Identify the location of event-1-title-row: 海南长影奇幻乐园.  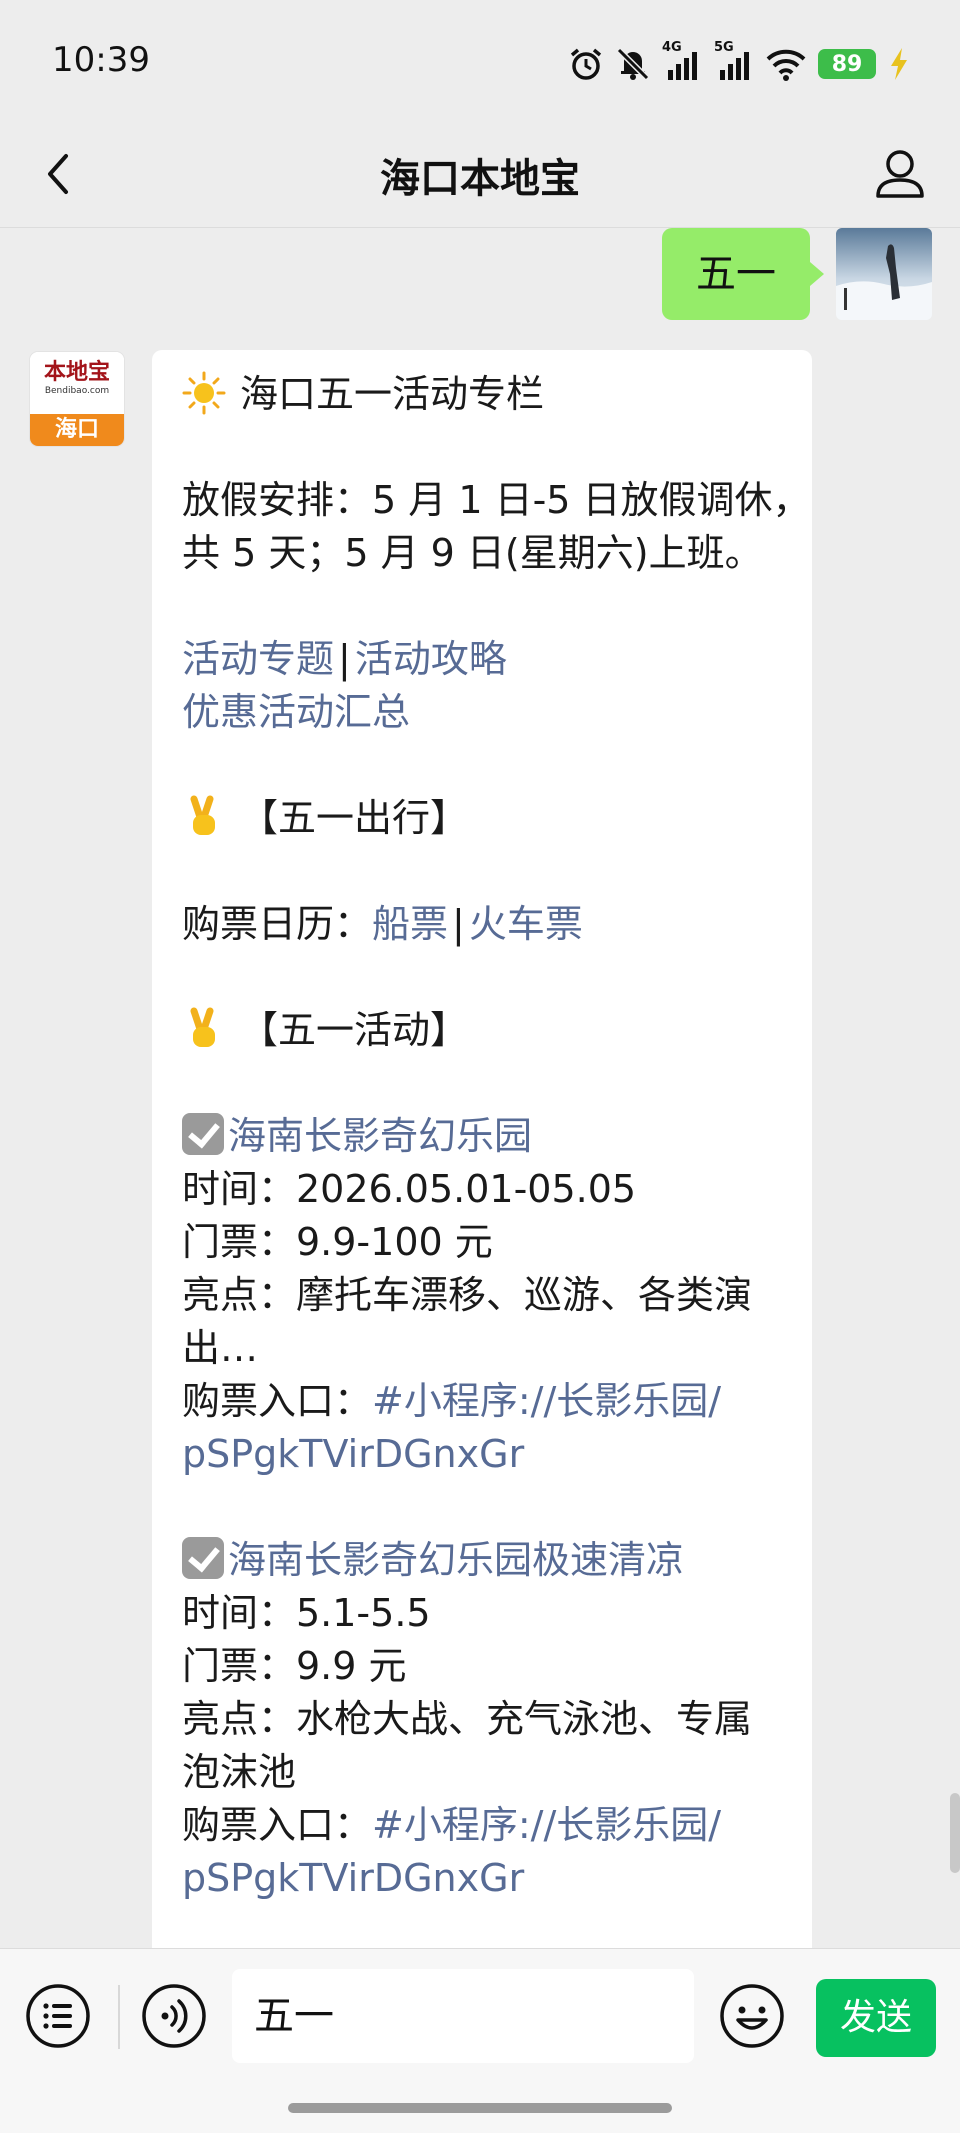
(483, 1136).